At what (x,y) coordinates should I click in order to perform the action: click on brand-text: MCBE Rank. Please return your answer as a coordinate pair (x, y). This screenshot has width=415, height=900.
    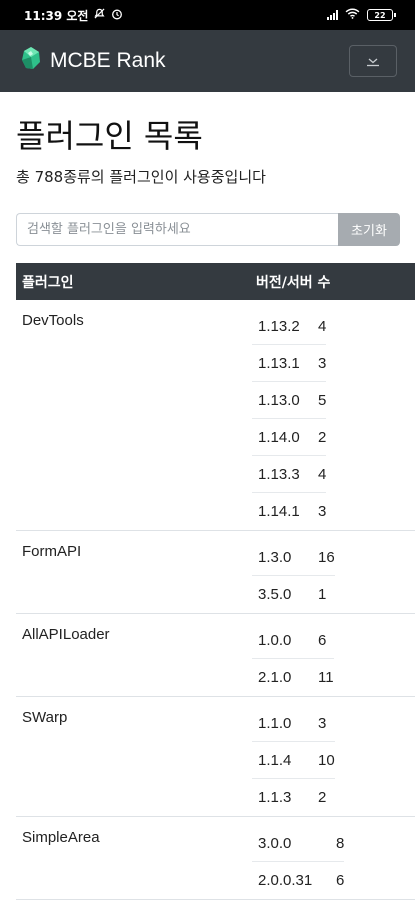
    Looking at the image, I should click on (108, 60).